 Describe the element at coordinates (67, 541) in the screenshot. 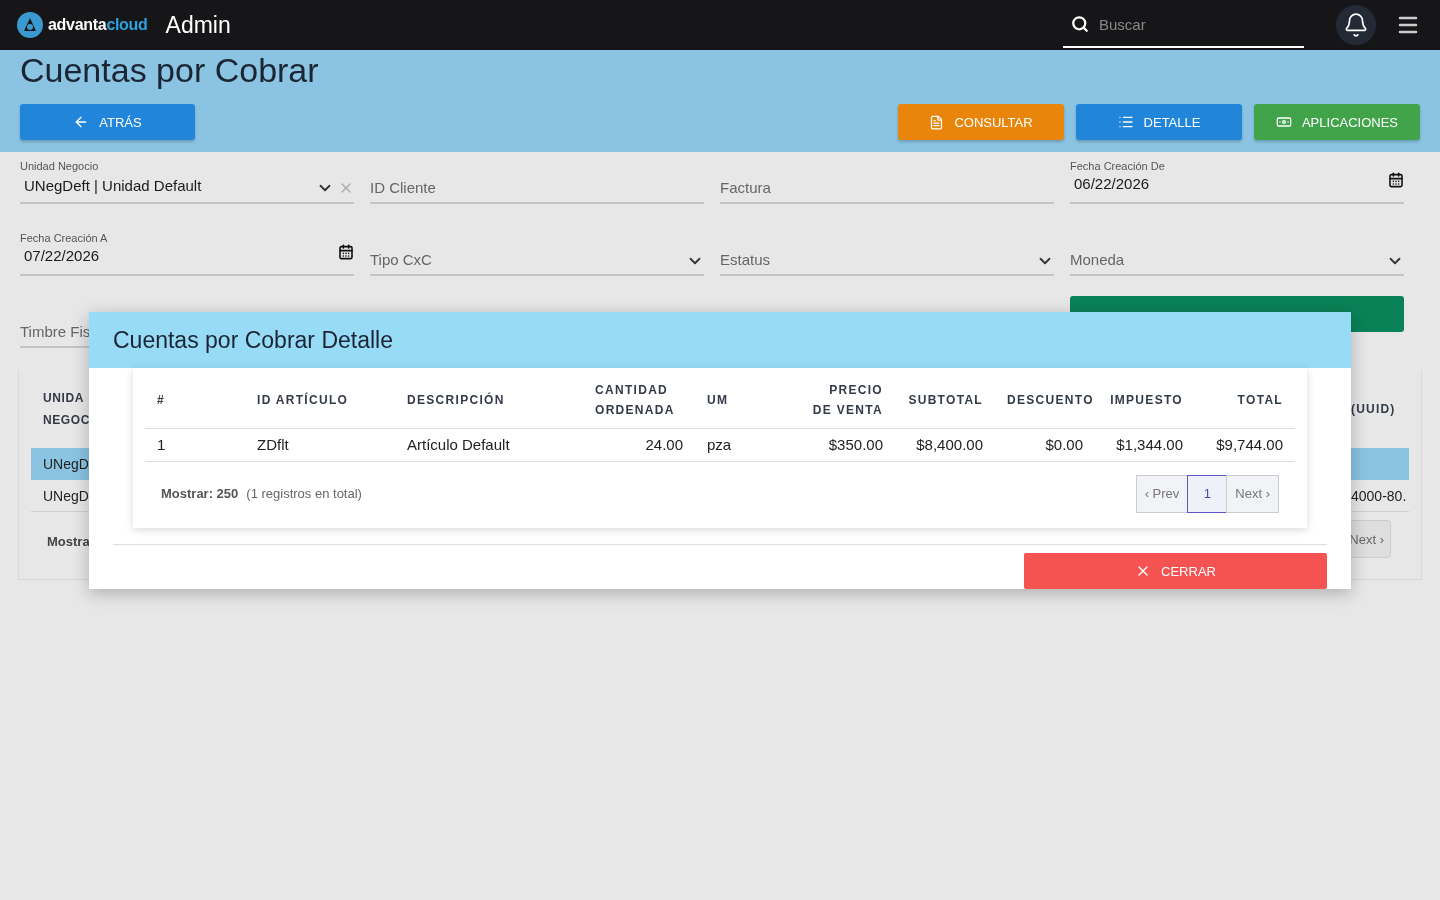

I see `page-size-label: Mostra` at that location.